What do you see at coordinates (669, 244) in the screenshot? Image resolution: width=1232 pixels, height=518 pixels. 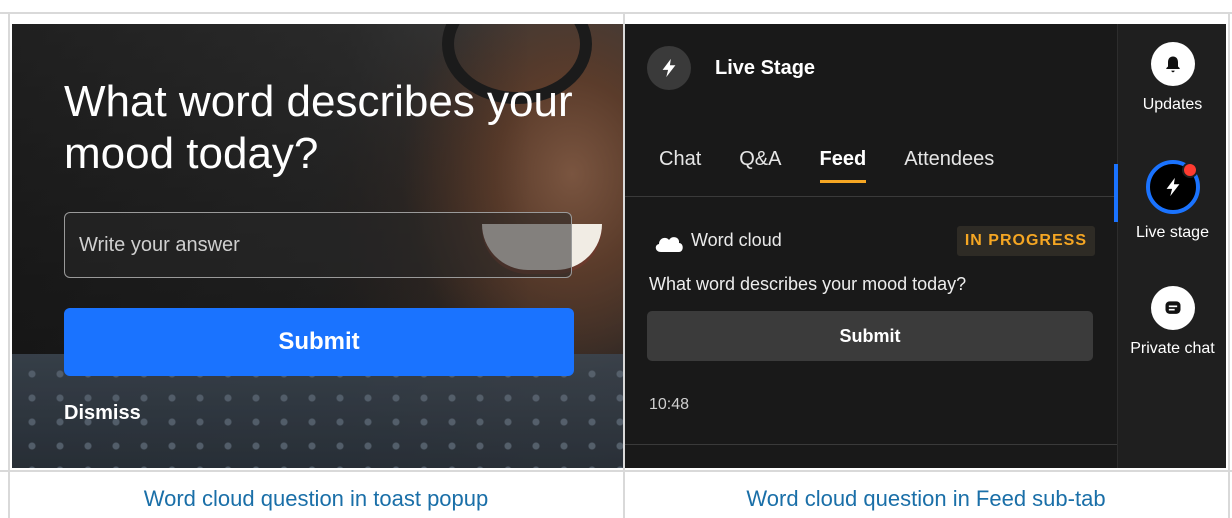 I see `cloud-icon` at bounding box center [669, 244].